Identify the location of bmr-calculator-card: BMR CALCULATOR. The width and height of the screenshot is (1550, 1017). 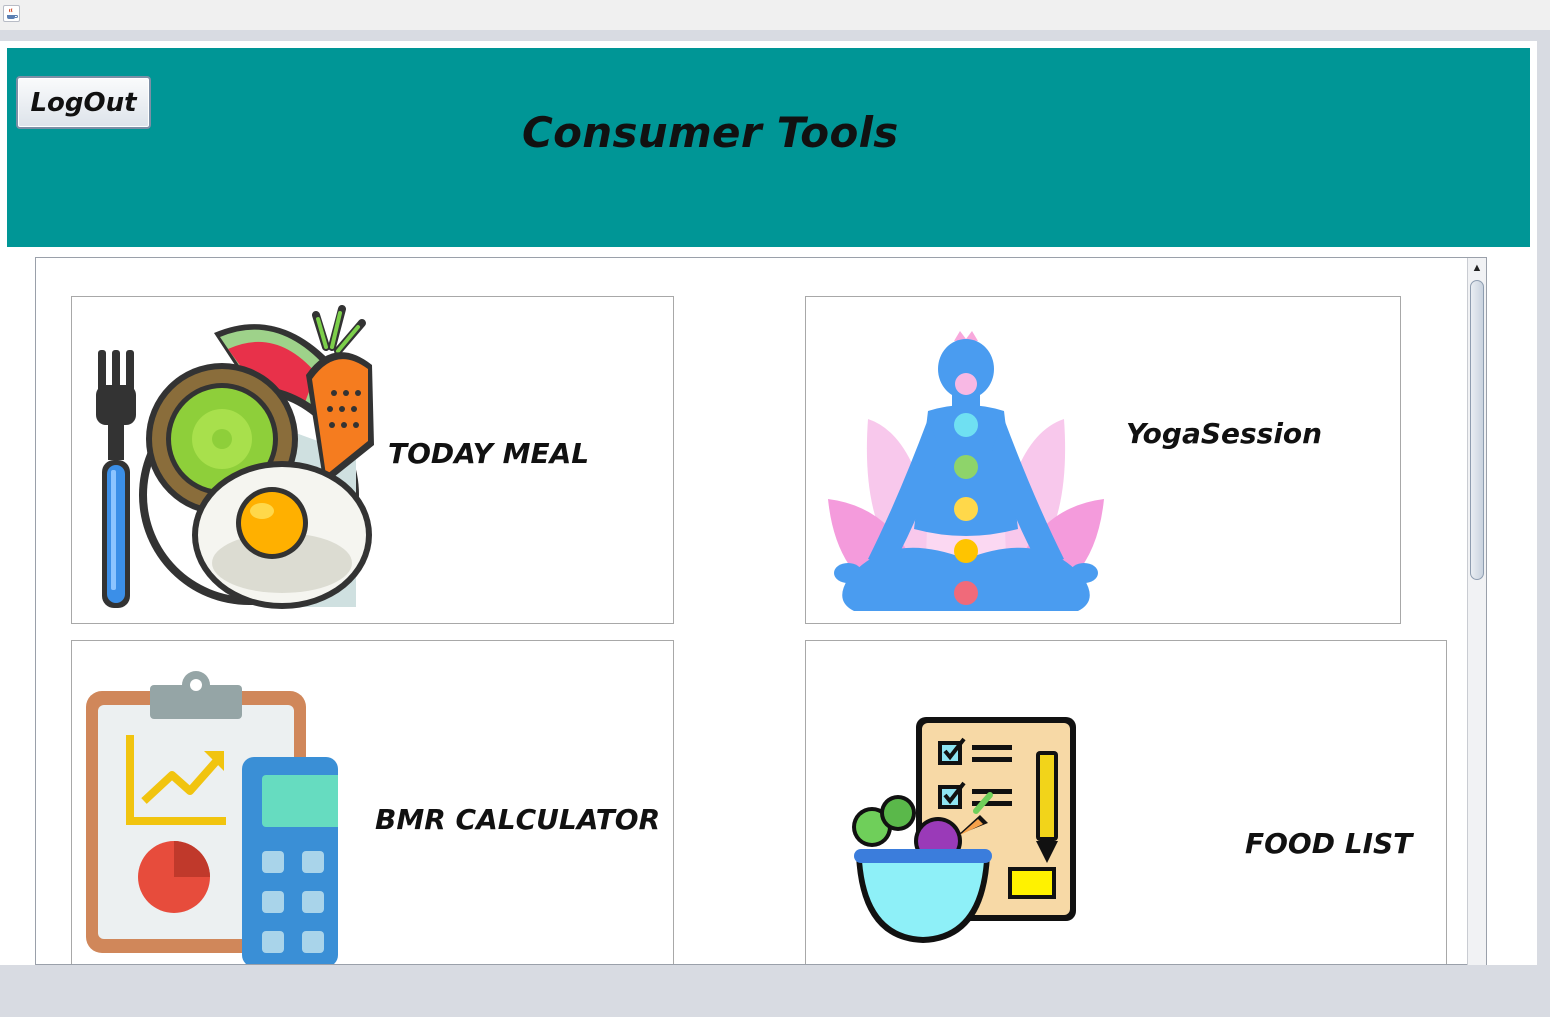
(372, 802).